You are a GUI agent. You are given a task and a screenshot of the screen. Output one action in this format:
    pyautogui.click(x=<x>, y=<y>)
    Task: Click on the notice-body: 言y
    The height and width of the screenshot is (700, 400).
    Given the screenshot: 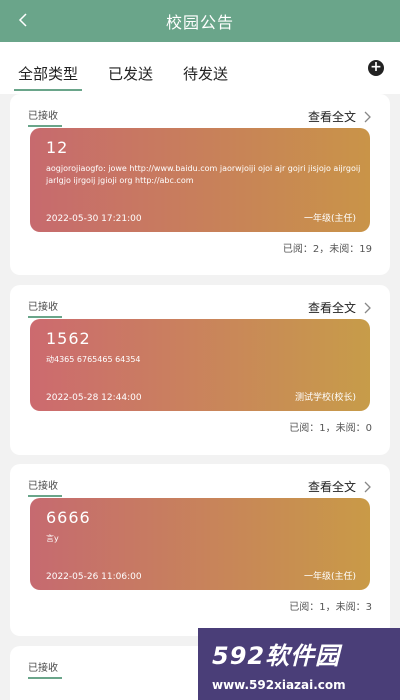 What is the action you would take?
    pyautogui.click(x=52, y=538)
    